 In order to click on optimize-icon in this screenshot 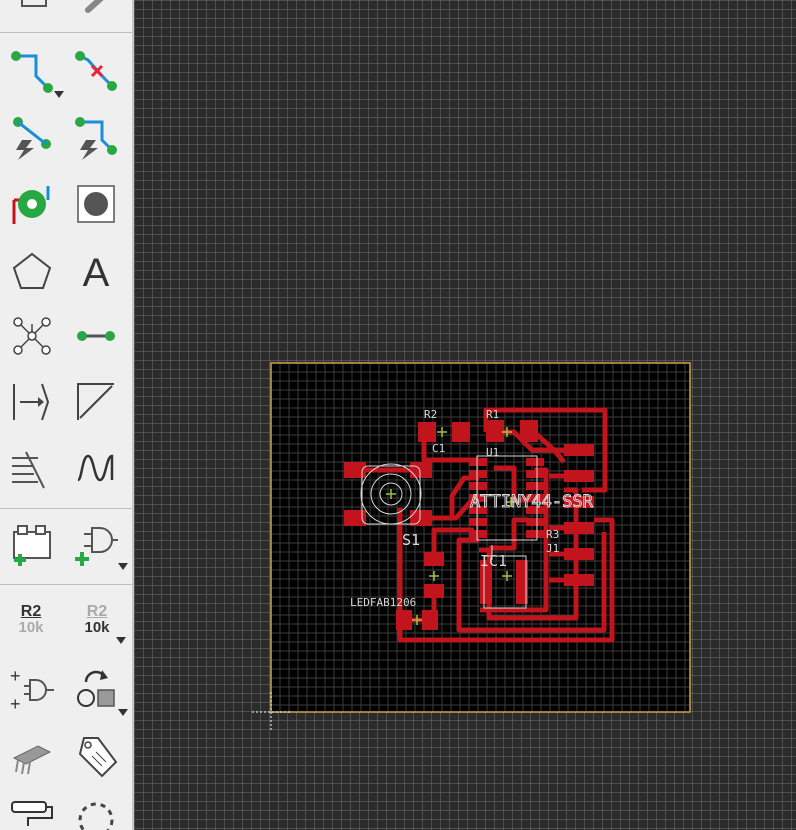, I will do `click(32, 468)`.